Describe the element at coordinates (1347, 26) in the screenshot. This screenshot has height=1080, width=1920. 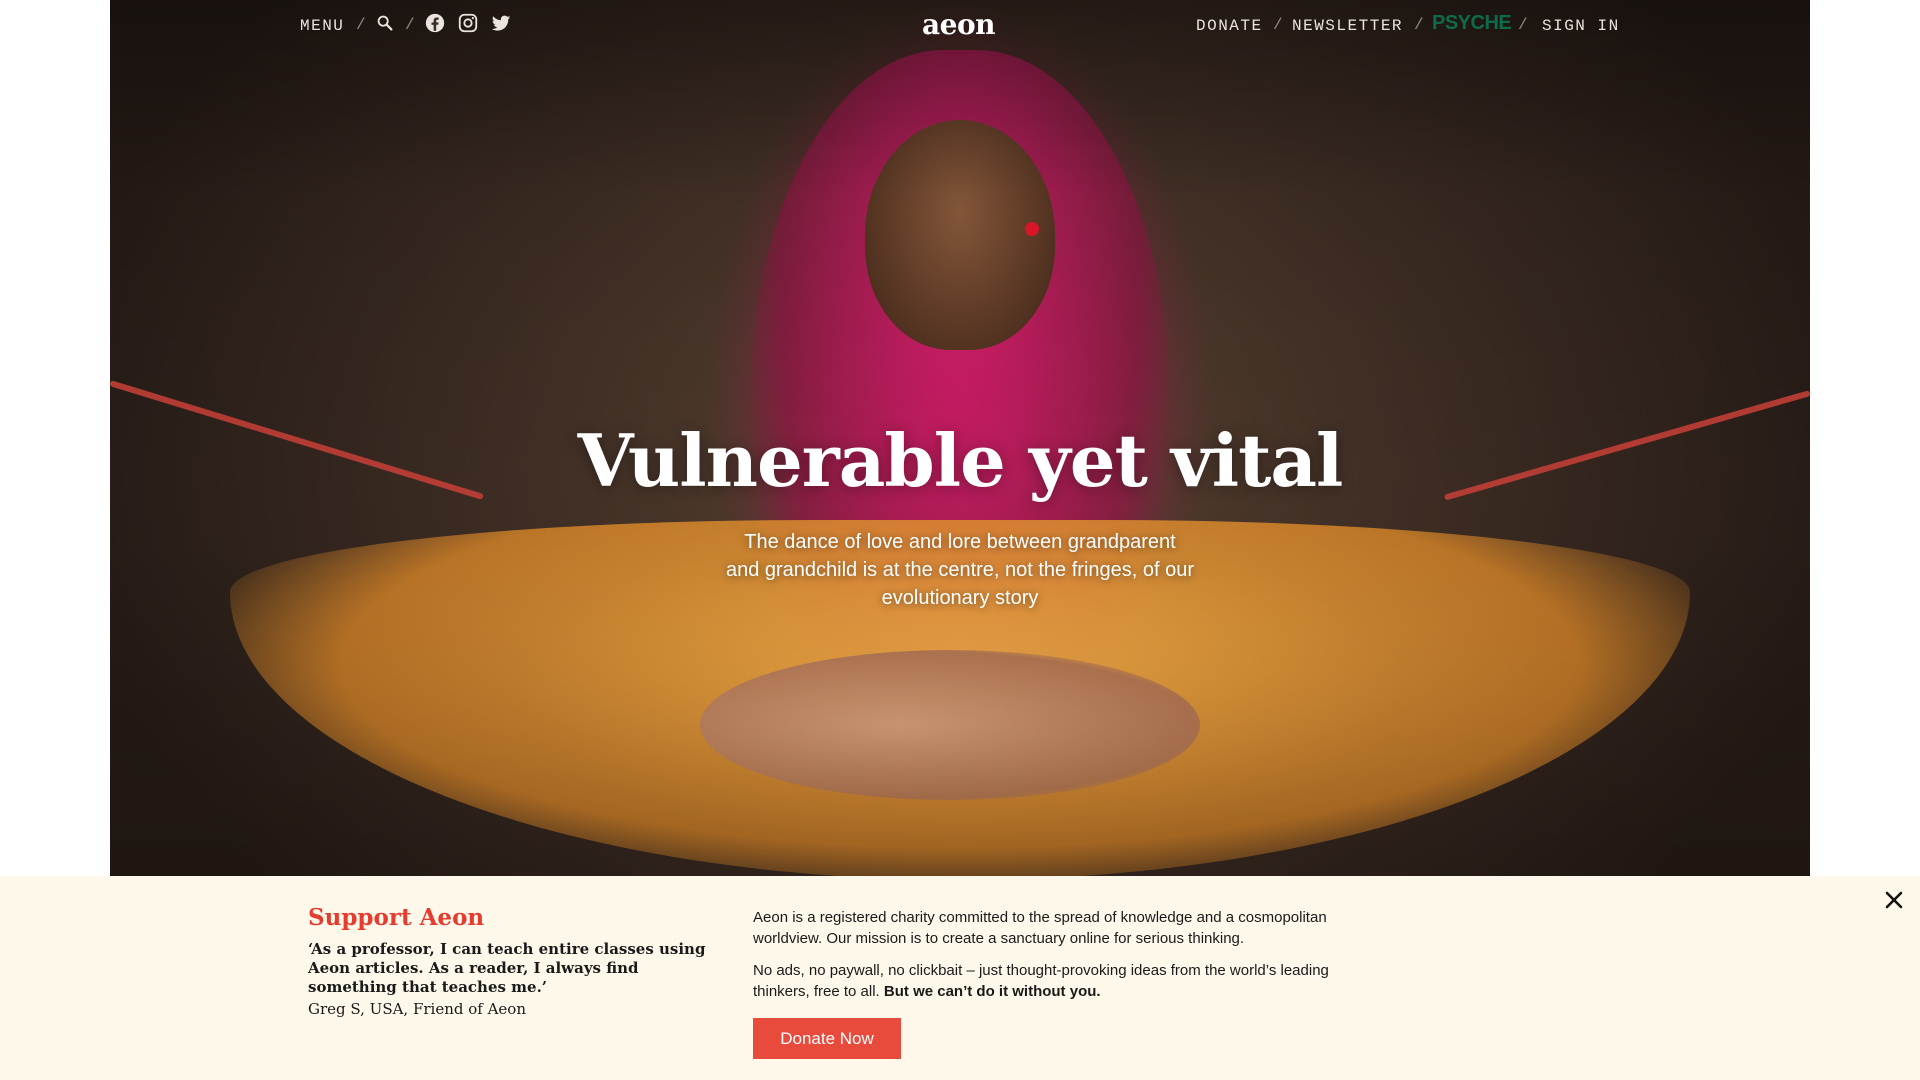
I see `newsletter-link: NEWSLETTER` at that location.